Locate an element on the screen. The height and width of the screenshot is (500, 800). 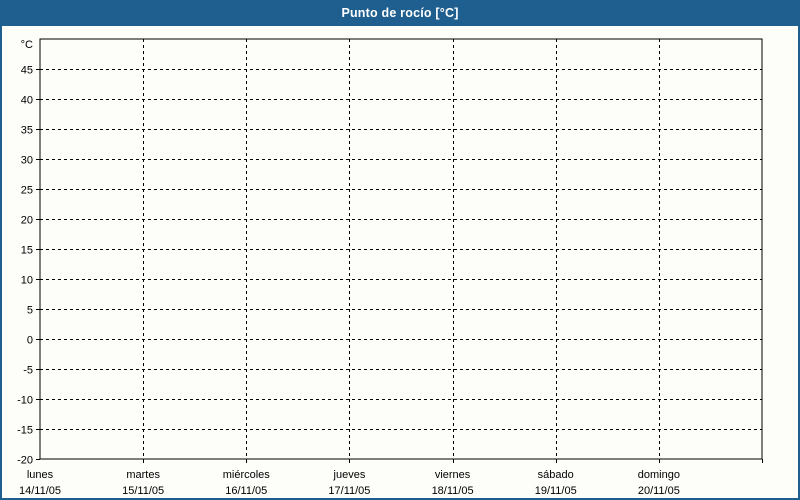
y-tick-label: -20 is located at coordinates (25, 461).